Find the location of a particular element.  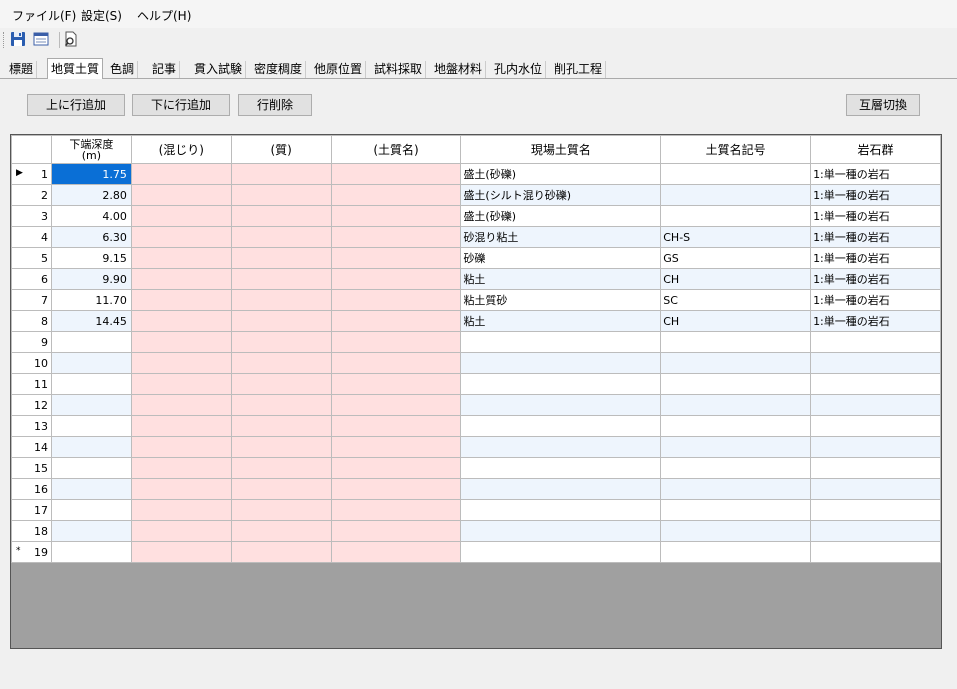

table-row: ▶ 1 1.75 盛土(砂礫) 1:単一種の岩石 is located at coordinates (476, 174).